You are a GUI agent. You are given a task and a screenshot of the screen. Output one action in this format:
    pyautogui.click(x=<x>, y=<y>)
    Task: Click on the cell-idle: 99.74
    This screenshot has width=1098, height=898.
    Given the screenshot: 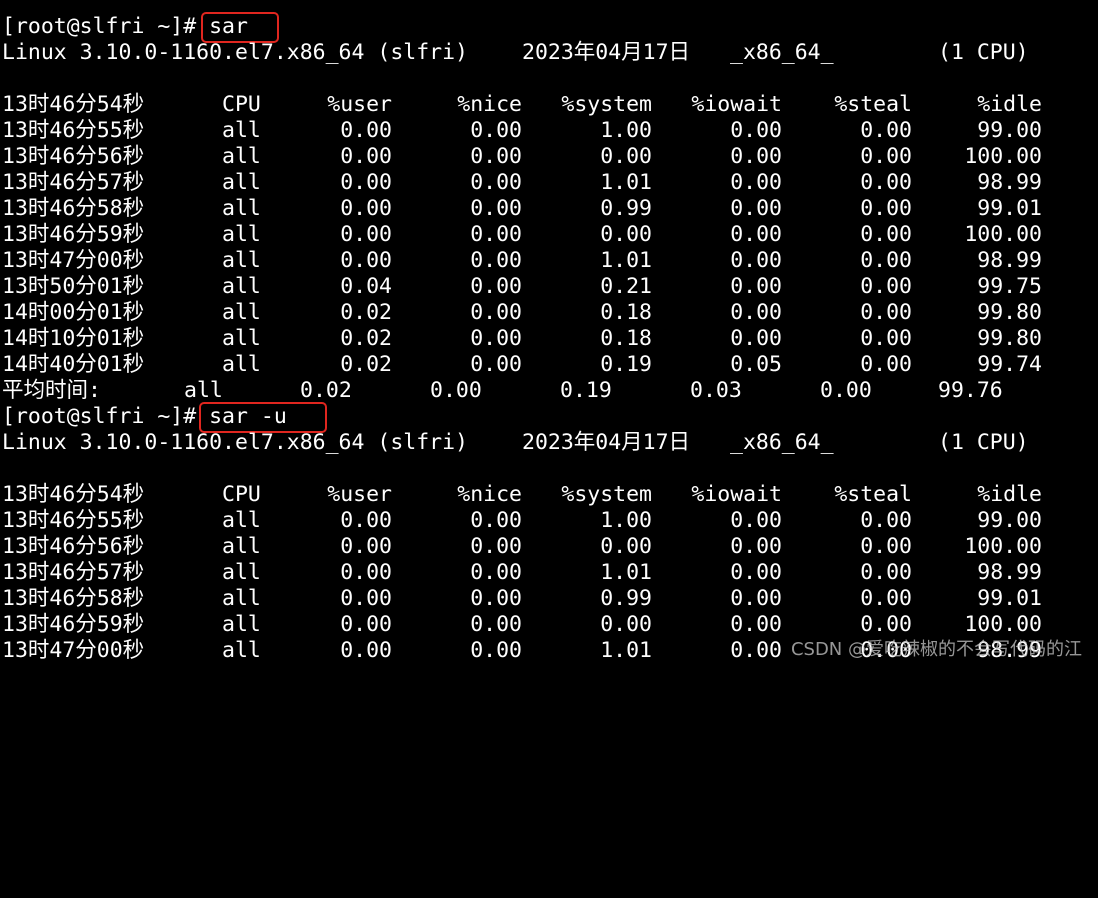 What is the action you would take?
    pyautogui.click(x=1009, y=364)
    